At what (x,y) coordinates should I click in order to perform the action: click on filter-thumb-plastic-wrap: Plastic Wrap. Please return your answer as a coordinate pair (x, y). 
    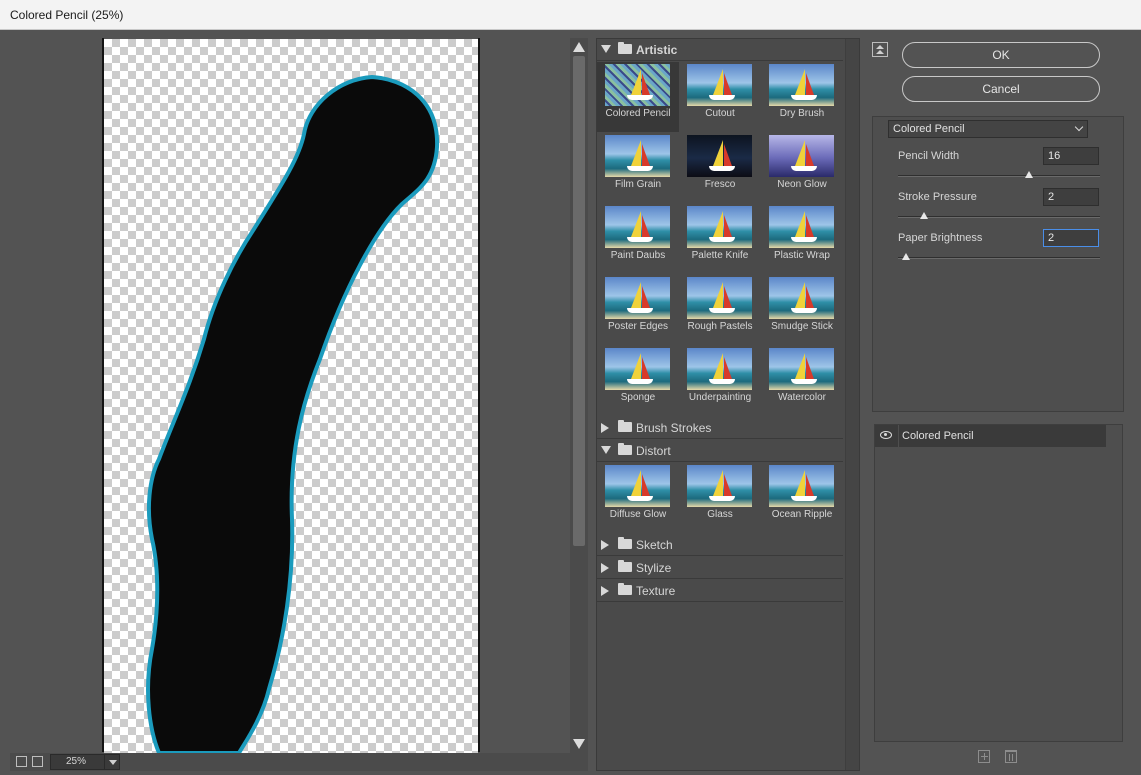
    Looking at the image, I should click on (802, 239).